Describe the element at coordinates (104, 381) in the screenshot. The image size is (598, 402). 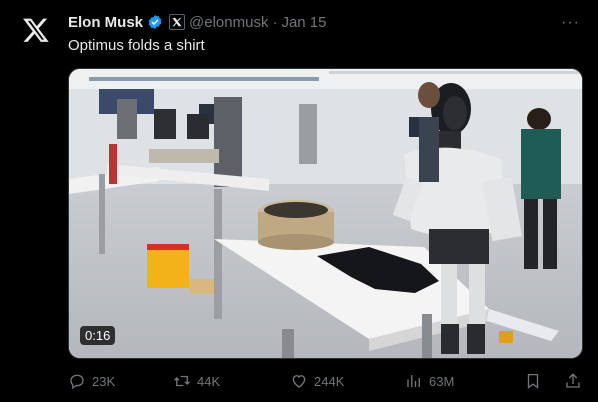
I see `reply-count: 23K` at that location.